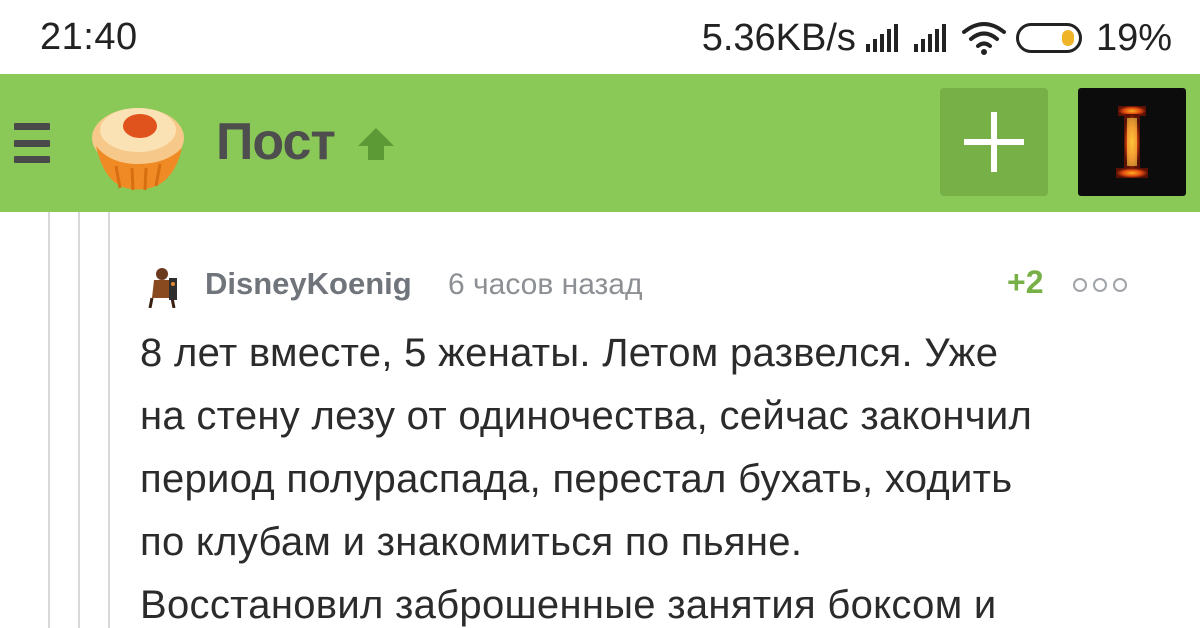 This screenshot has width=1200, height=628. Describe the element at coordinates (162, 286) in the screenshot. I see `user-avatar` at that location.